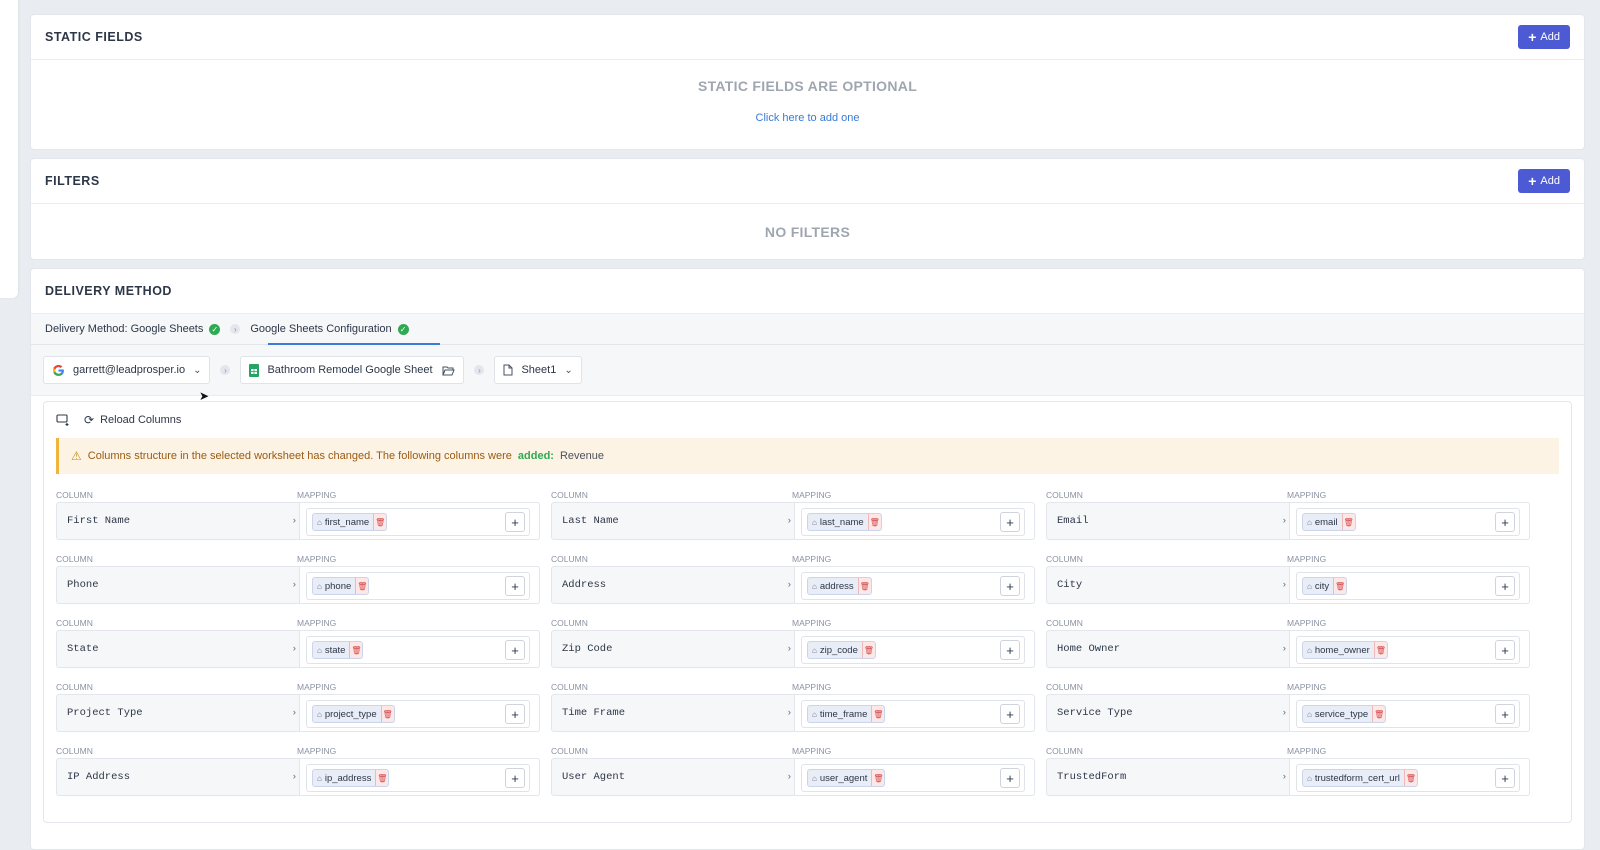 The width and height of the screenshot is (1600, 850). What do you see at coordinates (449, 370) in the screenshot?
I see `folder-open-icon` at bounding box center [449, 370].